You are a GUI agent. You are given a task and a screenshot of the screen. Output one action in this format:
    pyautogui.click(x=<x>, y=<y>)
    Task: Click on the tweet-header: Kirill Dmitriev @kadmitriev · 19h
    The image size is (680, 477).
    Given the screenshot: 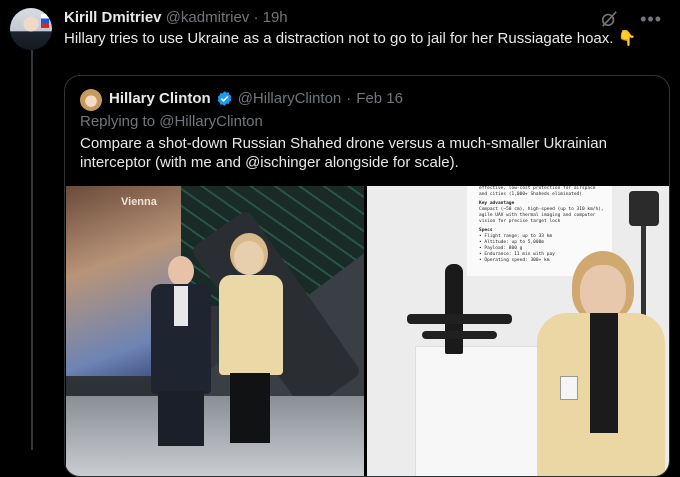 What is the action you would take?
    pyautogui.click(x=176, y=17)
    